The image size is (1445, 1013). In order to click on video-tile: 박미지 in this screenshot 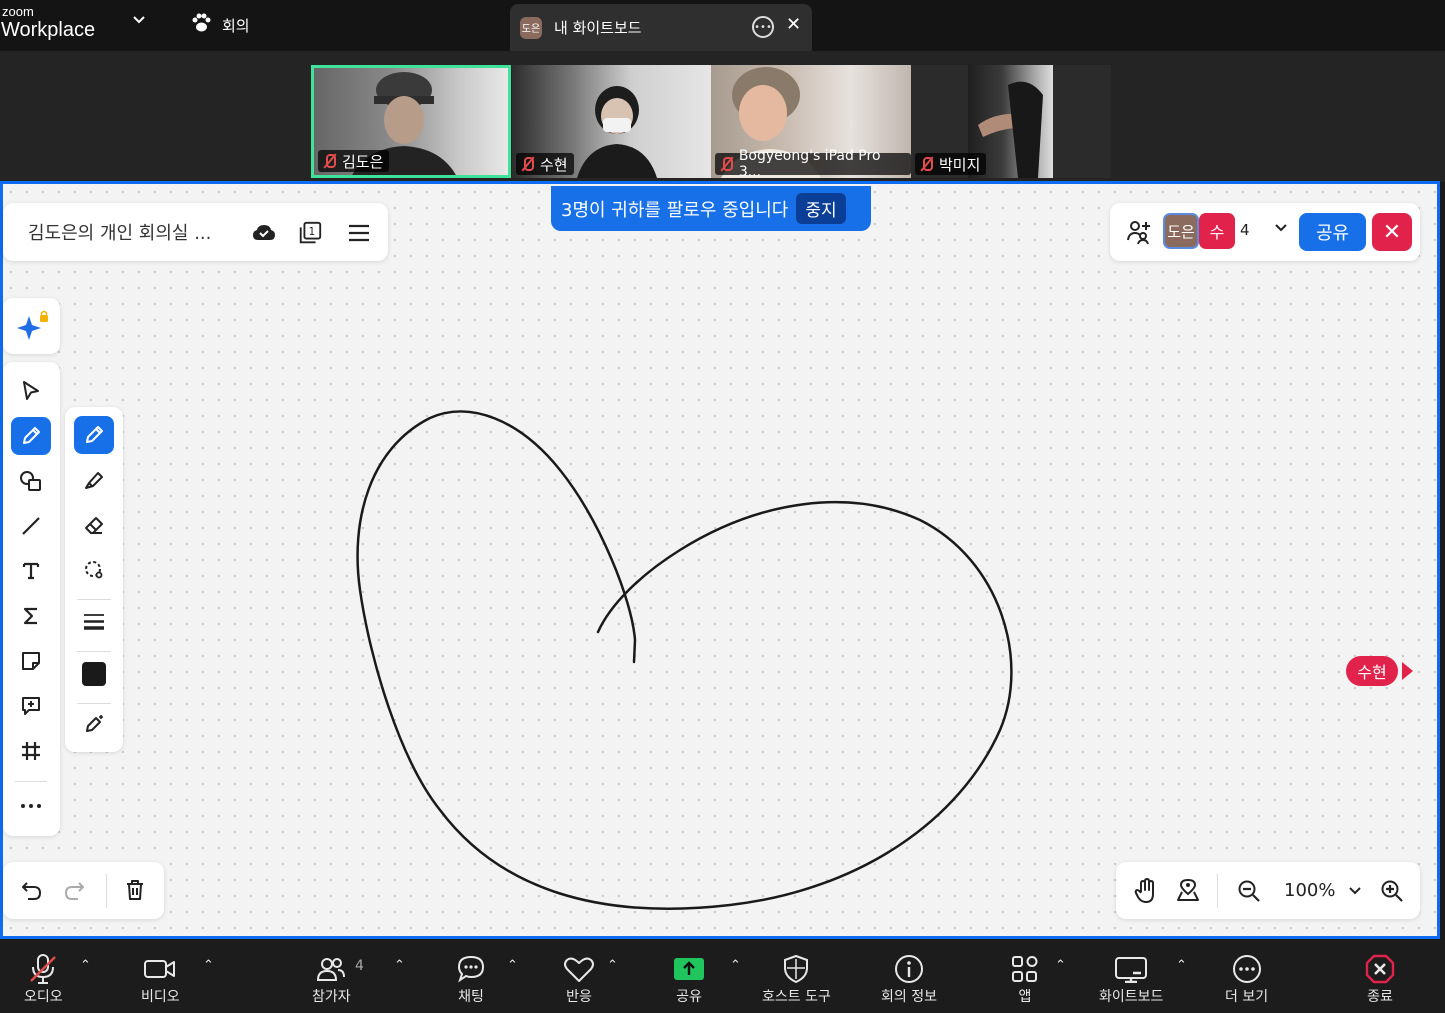, I will do `click(1011, 121)`.